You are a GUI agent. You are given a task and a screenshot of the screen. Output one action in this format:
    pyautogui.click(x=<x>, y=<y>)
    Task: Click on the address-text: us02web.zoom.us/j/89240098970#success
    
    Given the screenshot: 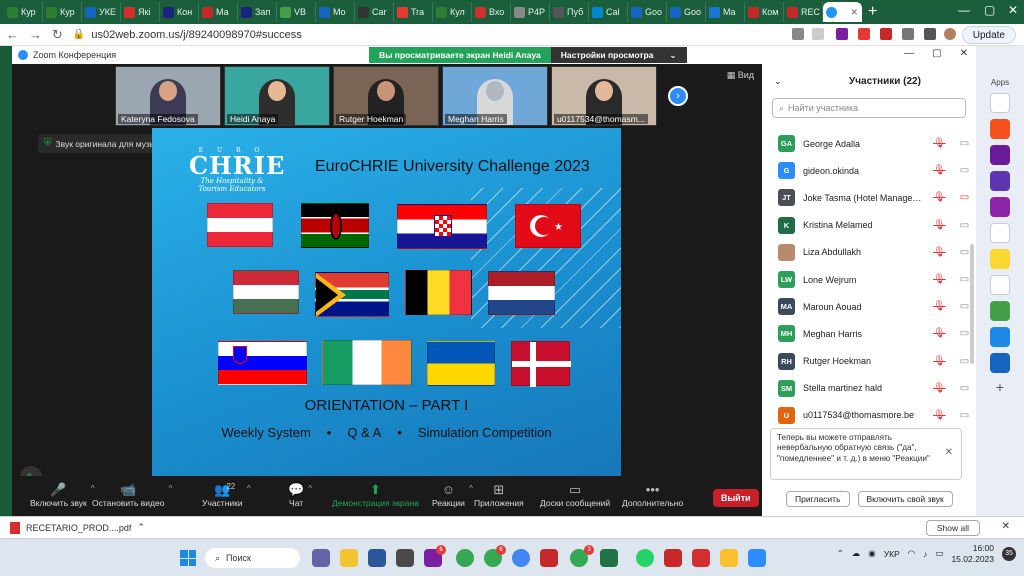 What is the action you would take?
    pyautogui.click(x=196, y=35)
    